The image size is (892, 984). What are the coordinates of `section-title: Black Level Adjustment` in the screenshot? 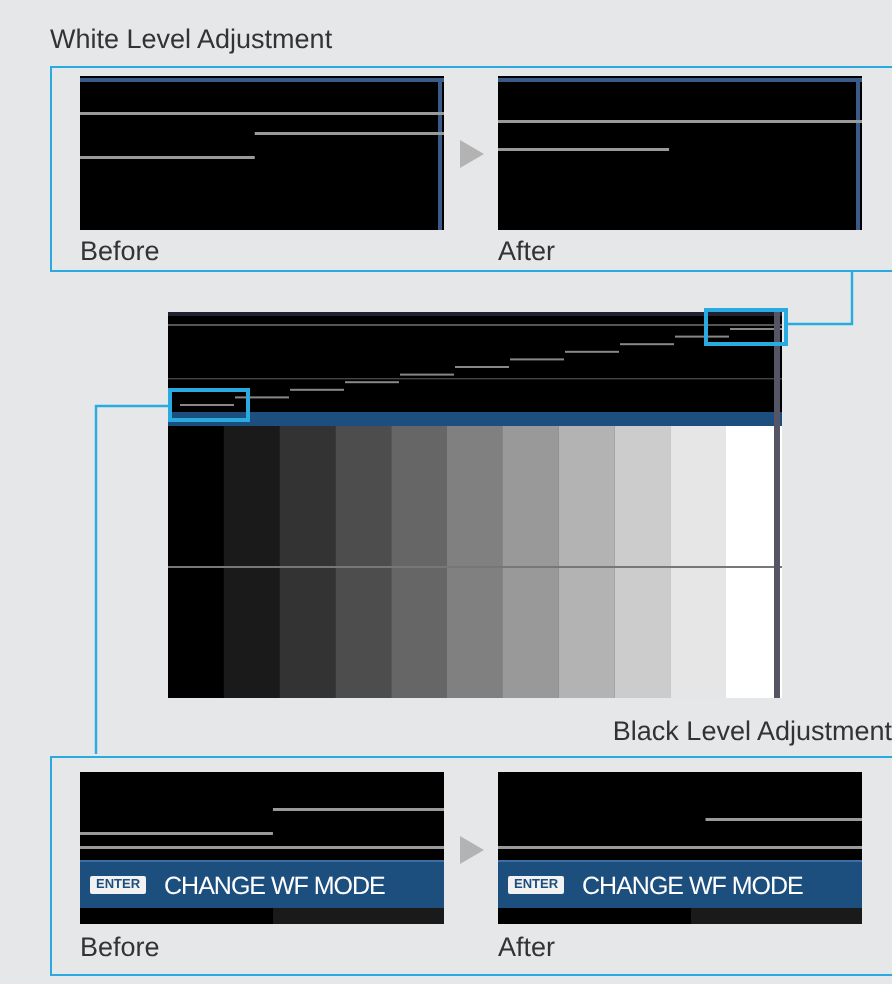 It's located at (751, 732).